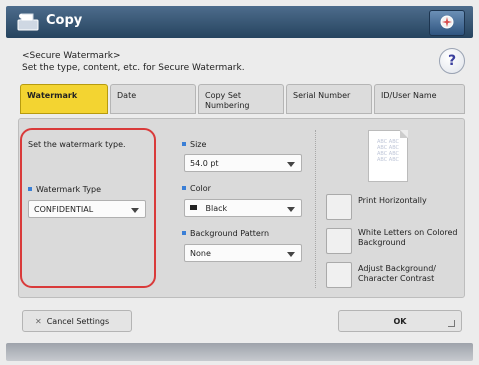  What do you see at coordinates (329, 99) in the screenshot?
I see `tab-serial-number: Serial Number` at bounding box center [329, 99].